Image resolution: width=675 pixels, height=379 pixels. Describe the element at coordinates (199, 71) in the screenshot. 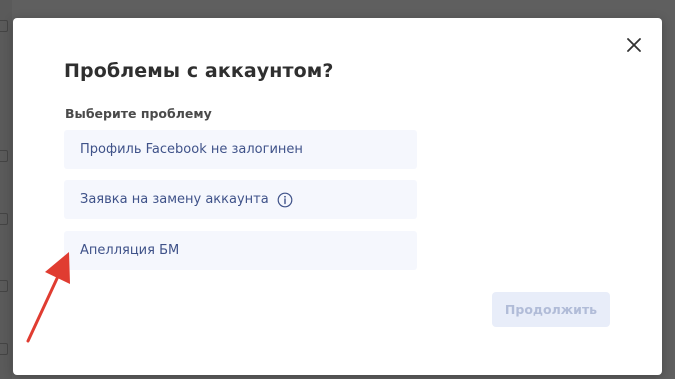

I see `modal-title: Проблемы с аккаунтом?` at that location.